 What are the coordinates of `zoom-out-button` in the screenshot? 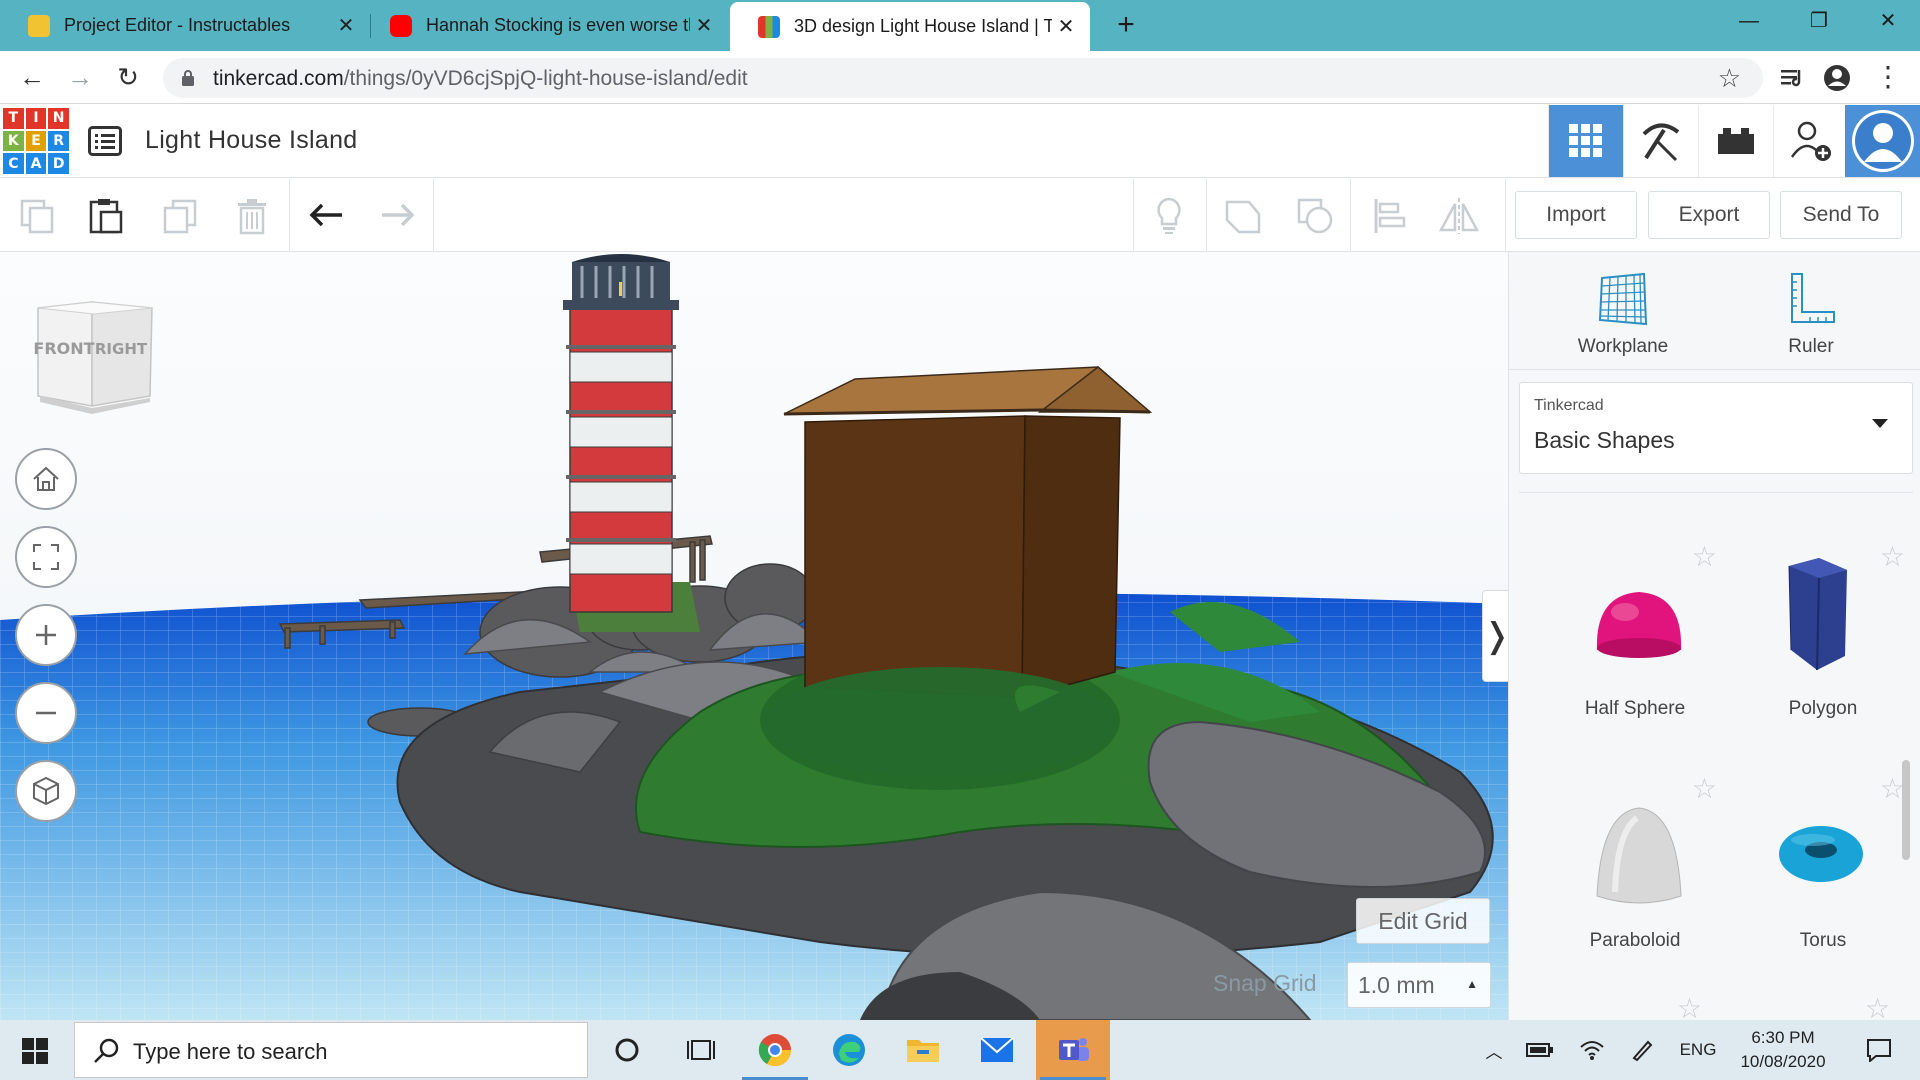 It's located at (46, 713).